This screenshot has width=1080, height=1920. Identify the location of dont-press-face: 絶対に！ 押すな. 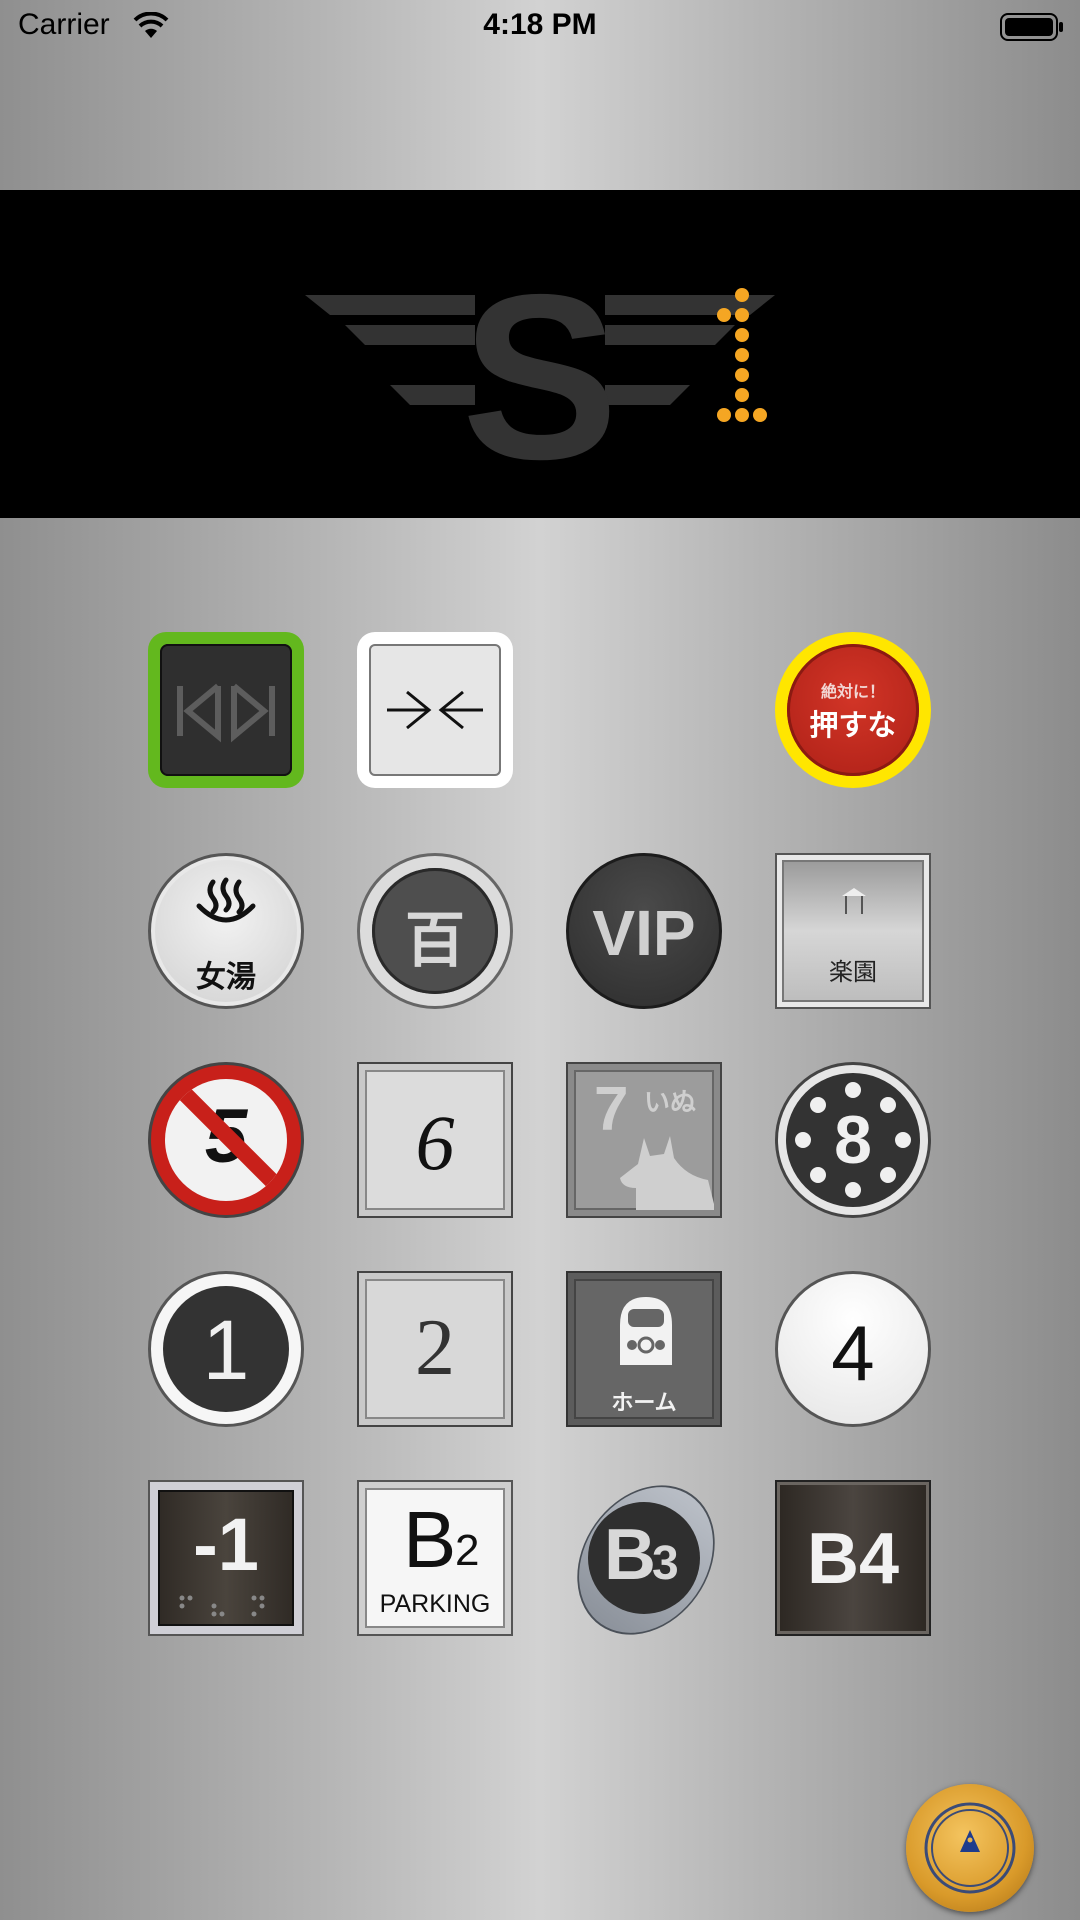
(853, 710).